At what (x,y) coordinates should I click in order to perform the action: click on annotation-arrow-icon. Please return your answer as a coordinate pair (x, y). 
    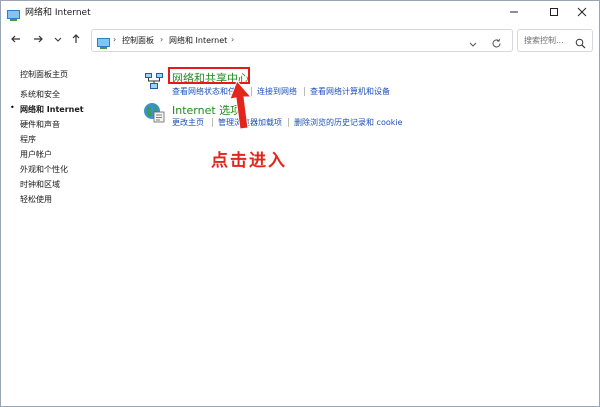
    Looking at the image, I should click on (244, 107).